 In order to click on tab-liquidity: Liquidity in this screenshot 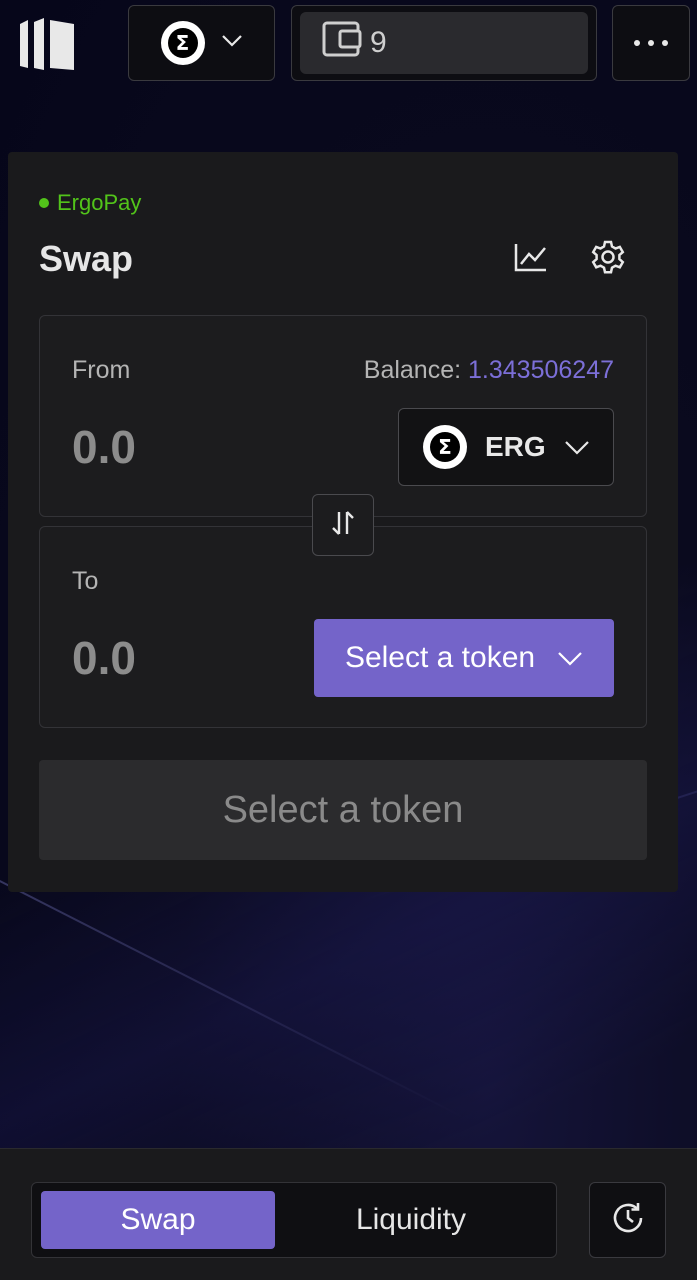, I will do `click(411, 1220)`.